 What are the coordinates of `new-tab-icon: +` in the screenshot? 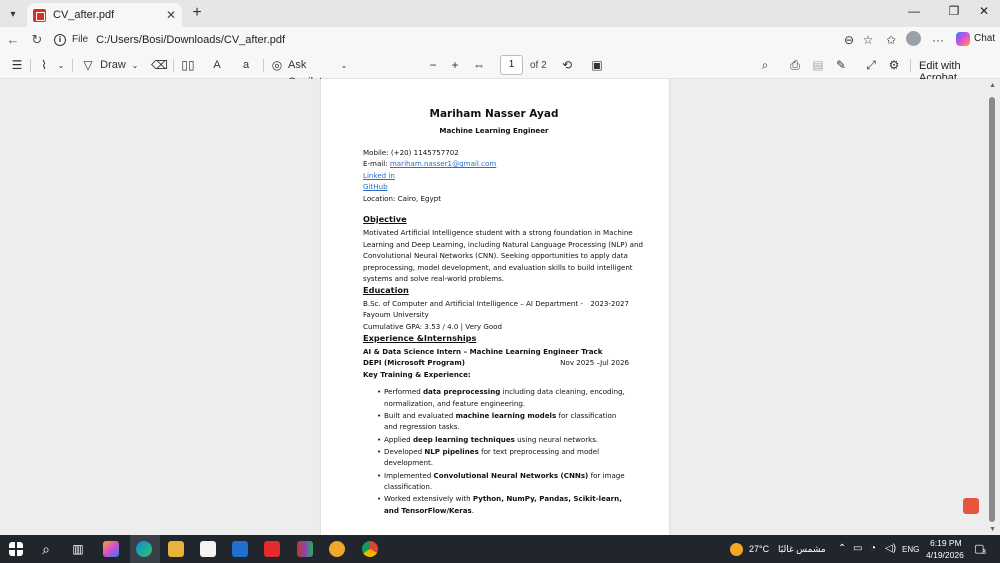 It's located at (197, 13).